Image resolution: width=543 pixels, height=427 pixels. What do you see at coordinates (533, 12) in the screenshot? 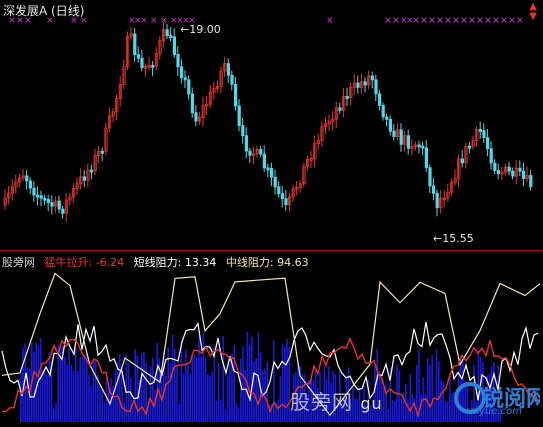
I see `up-down-arrows-icon: ▲ ▼` at bounding box center [533, 12].